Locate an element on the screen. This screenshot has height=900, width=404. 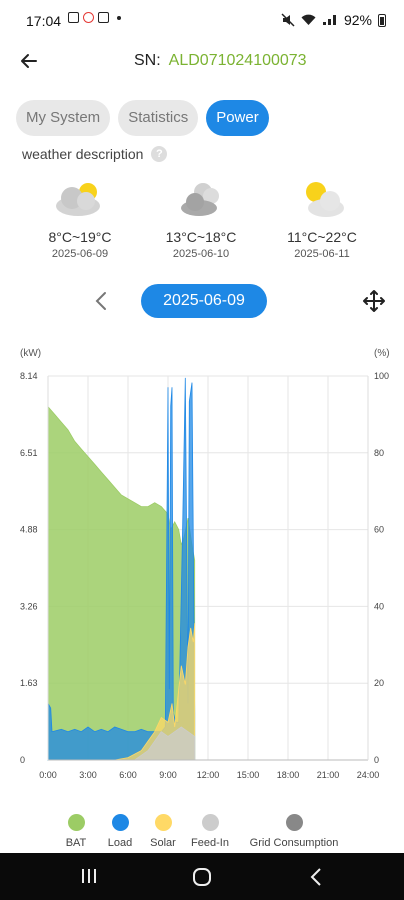
wifi-icon is located at coordinates (308, 19).